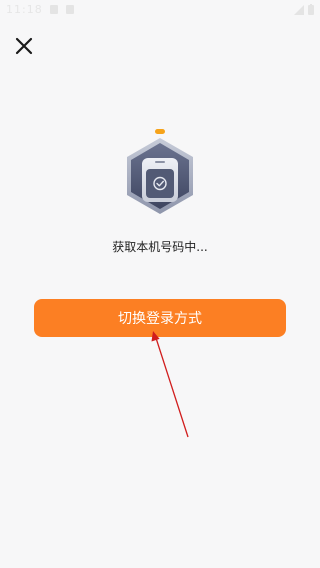 The image size is (320, 568). Describe the element at coordinates (299, 9) in the screenshot. I see `signal-icon` at that location.